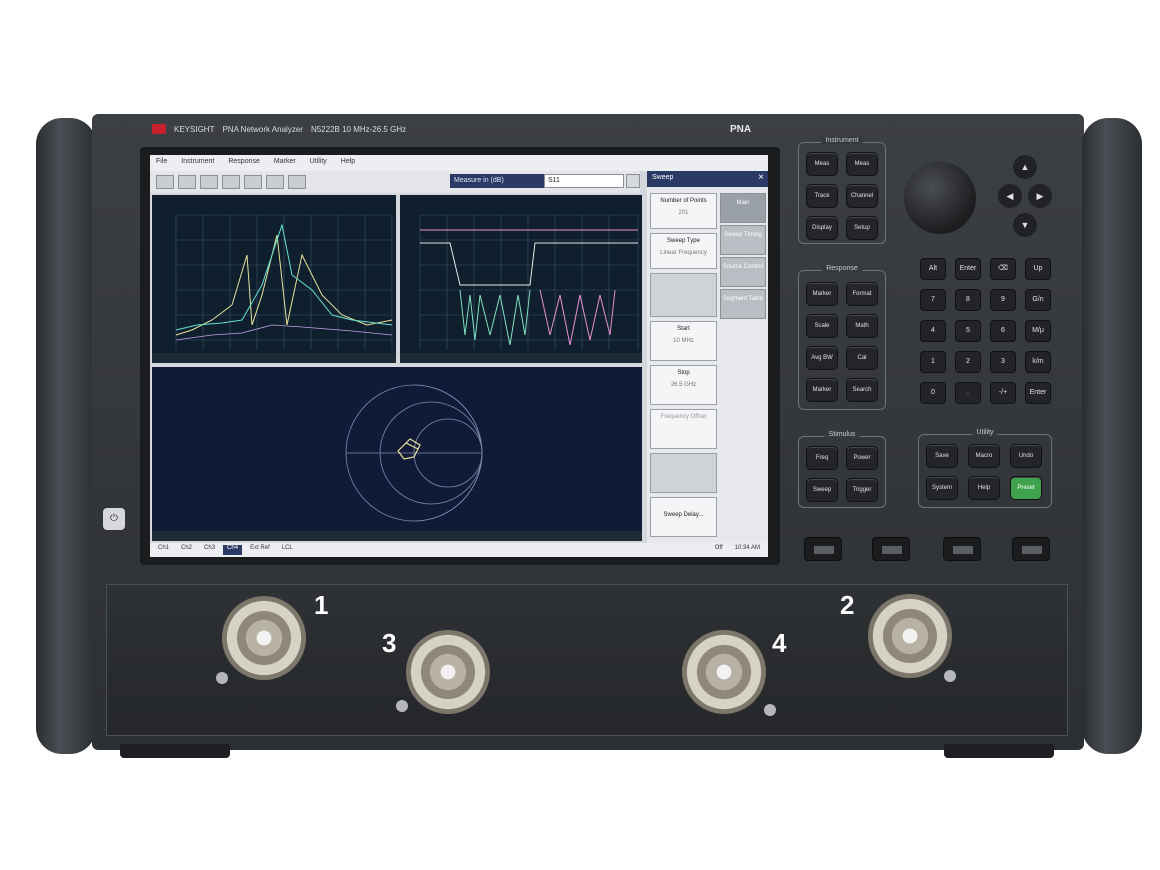 The width and height of the screenshot is (1160, 870). What do you see at coordinates (287, 550) in the screenshot?
I see `status-item: LCL` at bounding box center [287, 550].